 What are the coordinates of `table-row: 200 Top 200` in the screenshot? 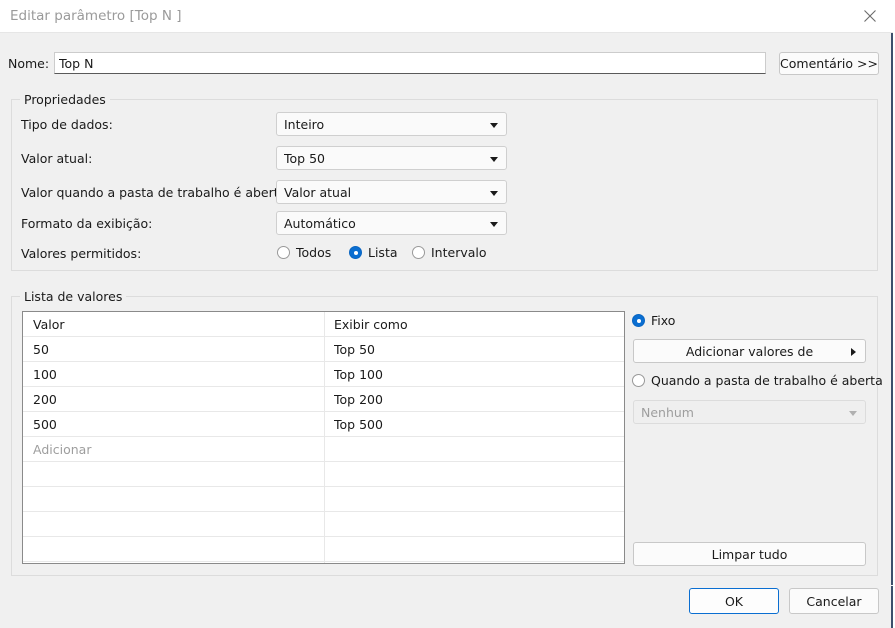 It's located at (323, 399).